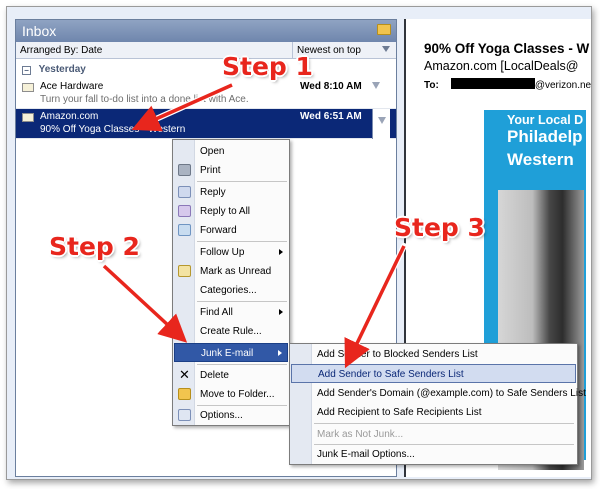 This screenshot has width=600, height=489. What do you see at coordinates (231, 151) in the screenshot?
I see `menu-item-open: Open` at bounding box center [231, 151].